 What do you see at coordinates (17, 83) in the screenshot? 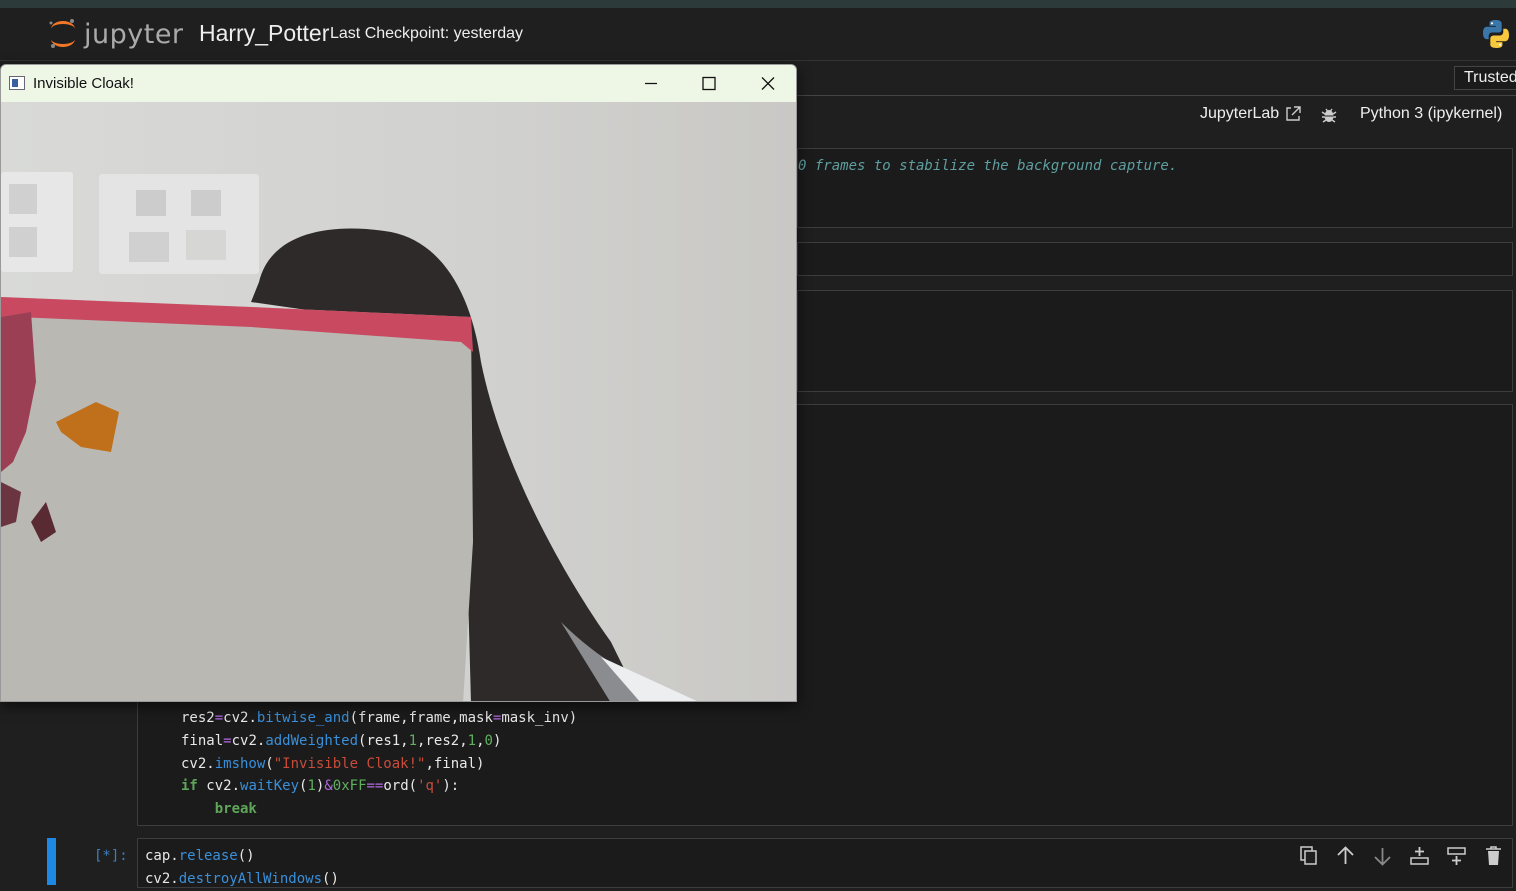
I see `window-app-icon` at bounding box center [17, 83].